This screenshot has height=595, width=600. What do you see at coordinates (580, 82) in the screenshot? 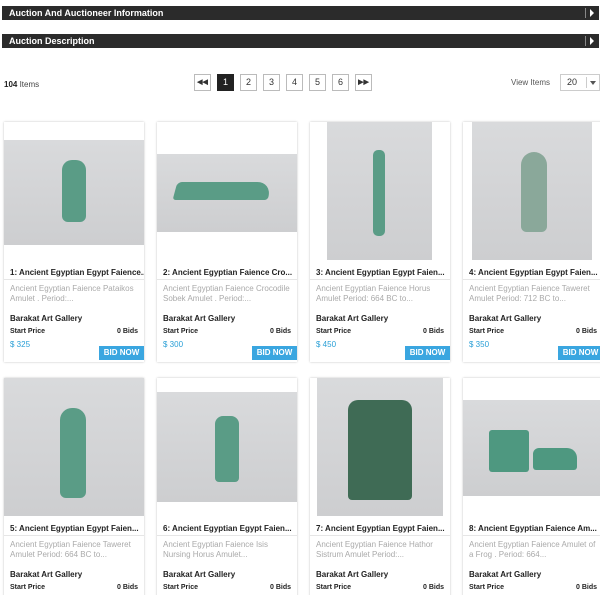
I see `view-items-select: 20` at bounding box center [580, 82].